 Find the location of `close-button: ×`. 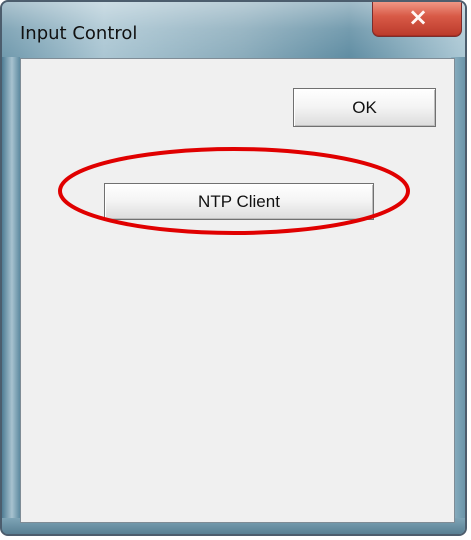

close-button: × is located at coordinates (417, 19).